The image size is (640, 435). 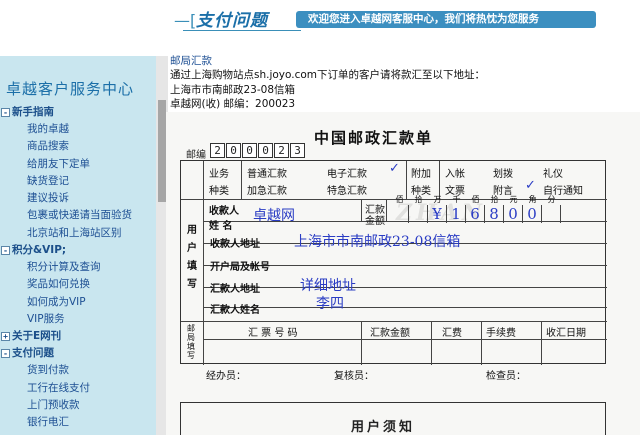 I want to click on sidebar-group-label: 支付问题, so click(x=33, y=353).